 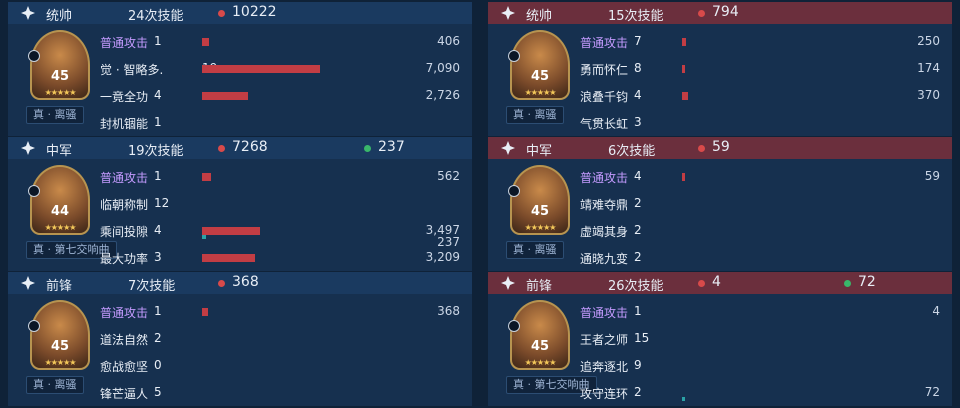 What do you see at coordinates (932, 392) in the screenshot?
I see `skill-value: 72` at bounding box center [932, 392].